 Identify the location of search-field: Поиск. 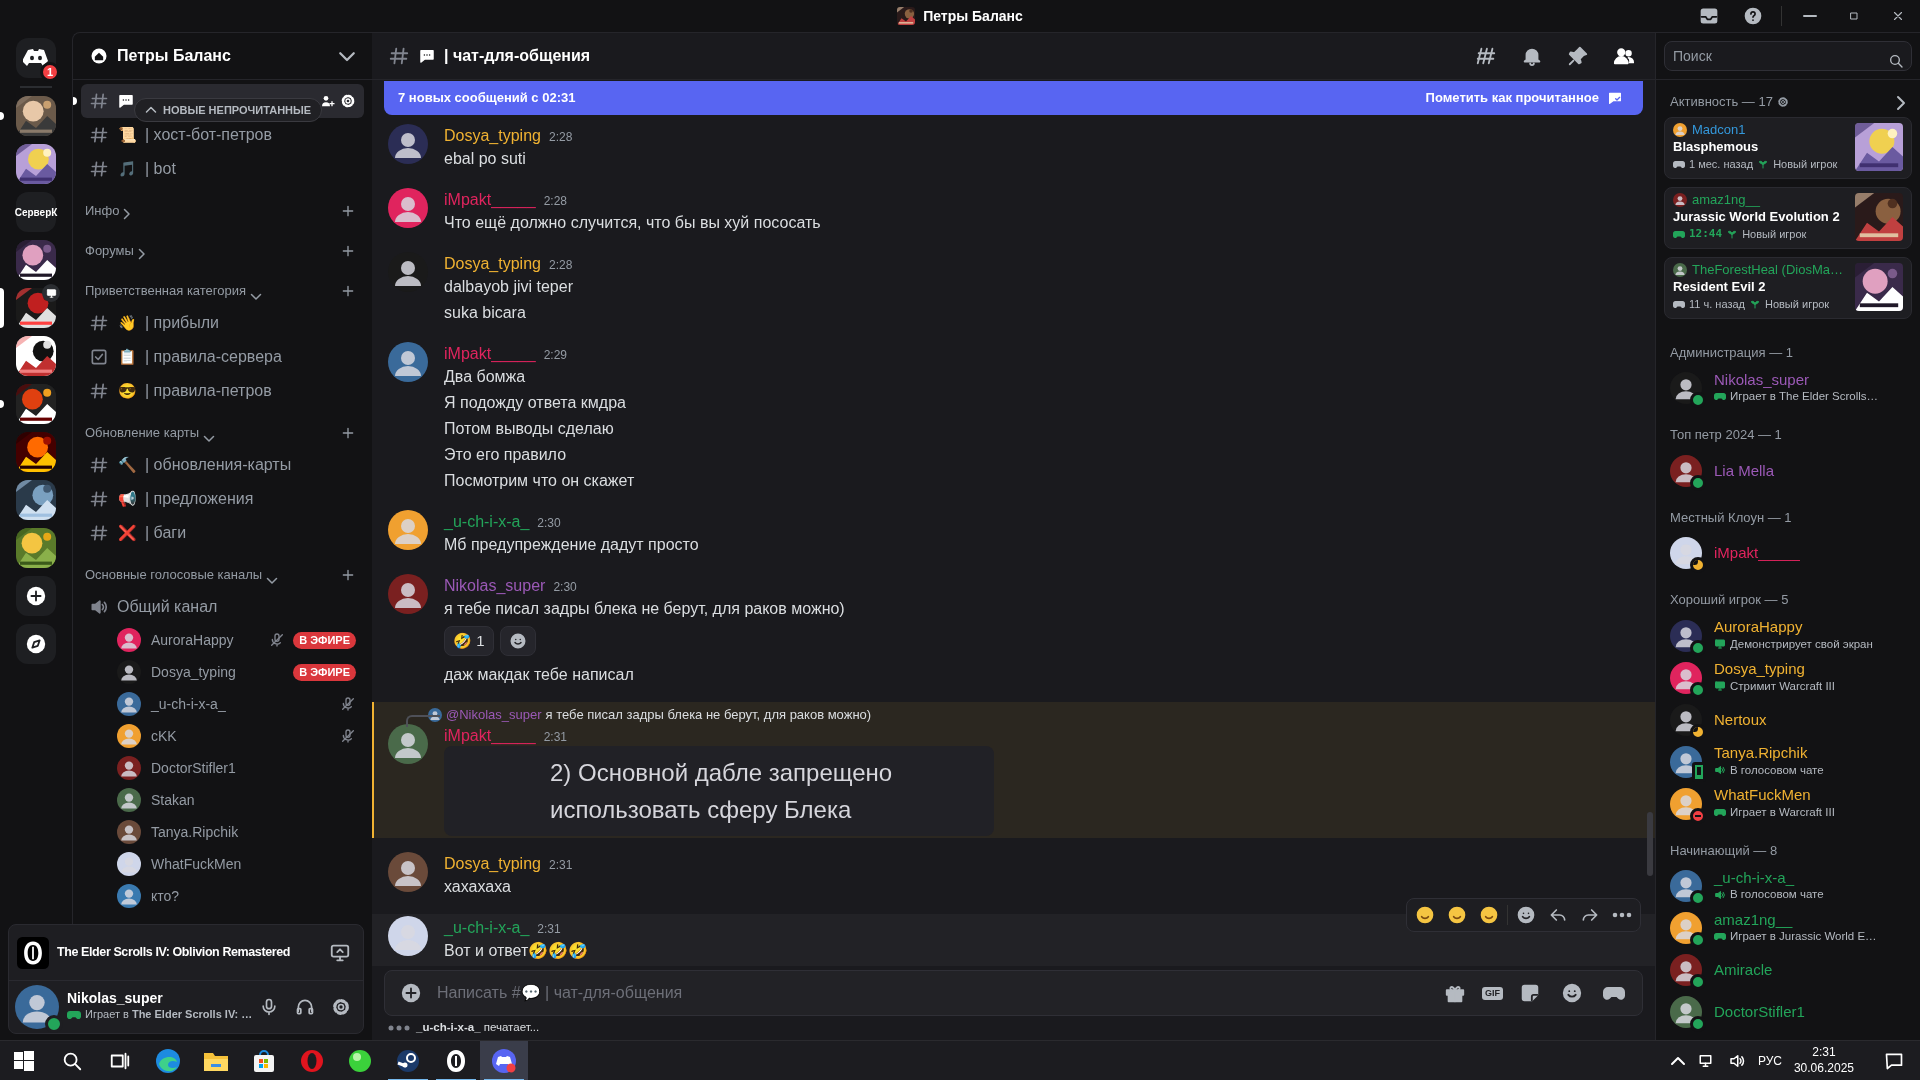
(1788, 56).